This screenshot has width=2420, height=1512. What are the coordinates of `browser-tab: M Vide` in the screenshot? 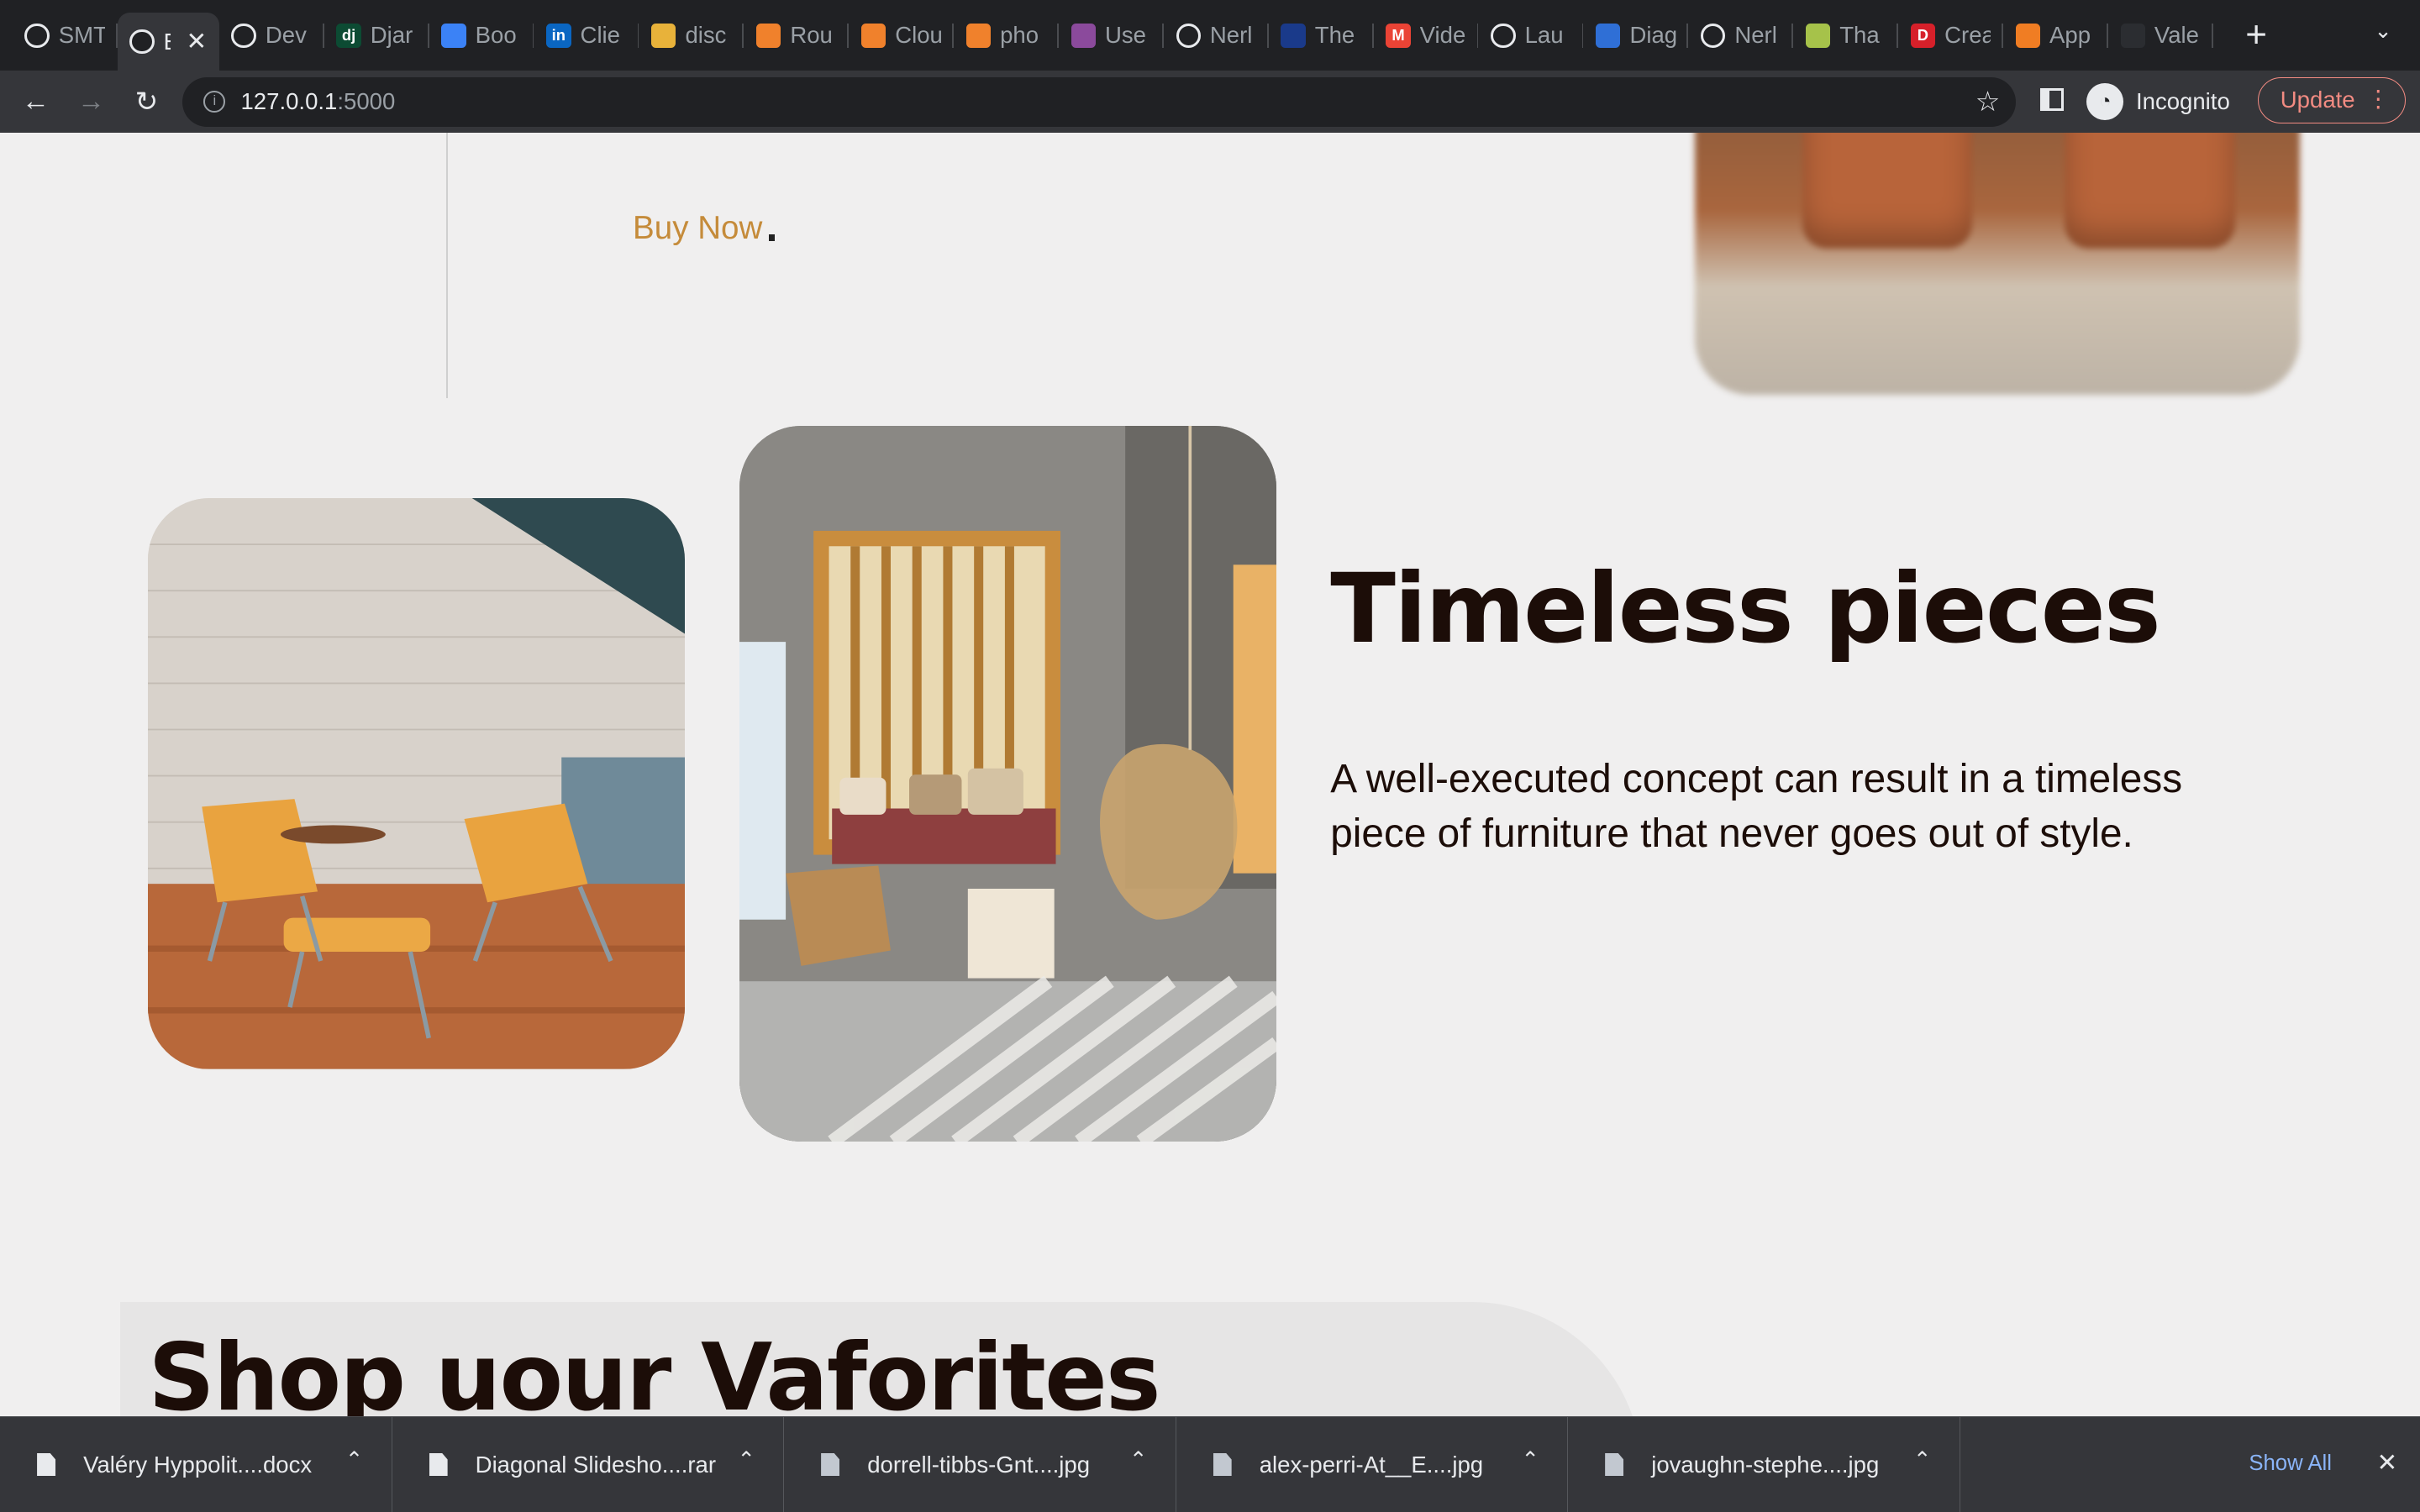 It's located at (1426, 35).